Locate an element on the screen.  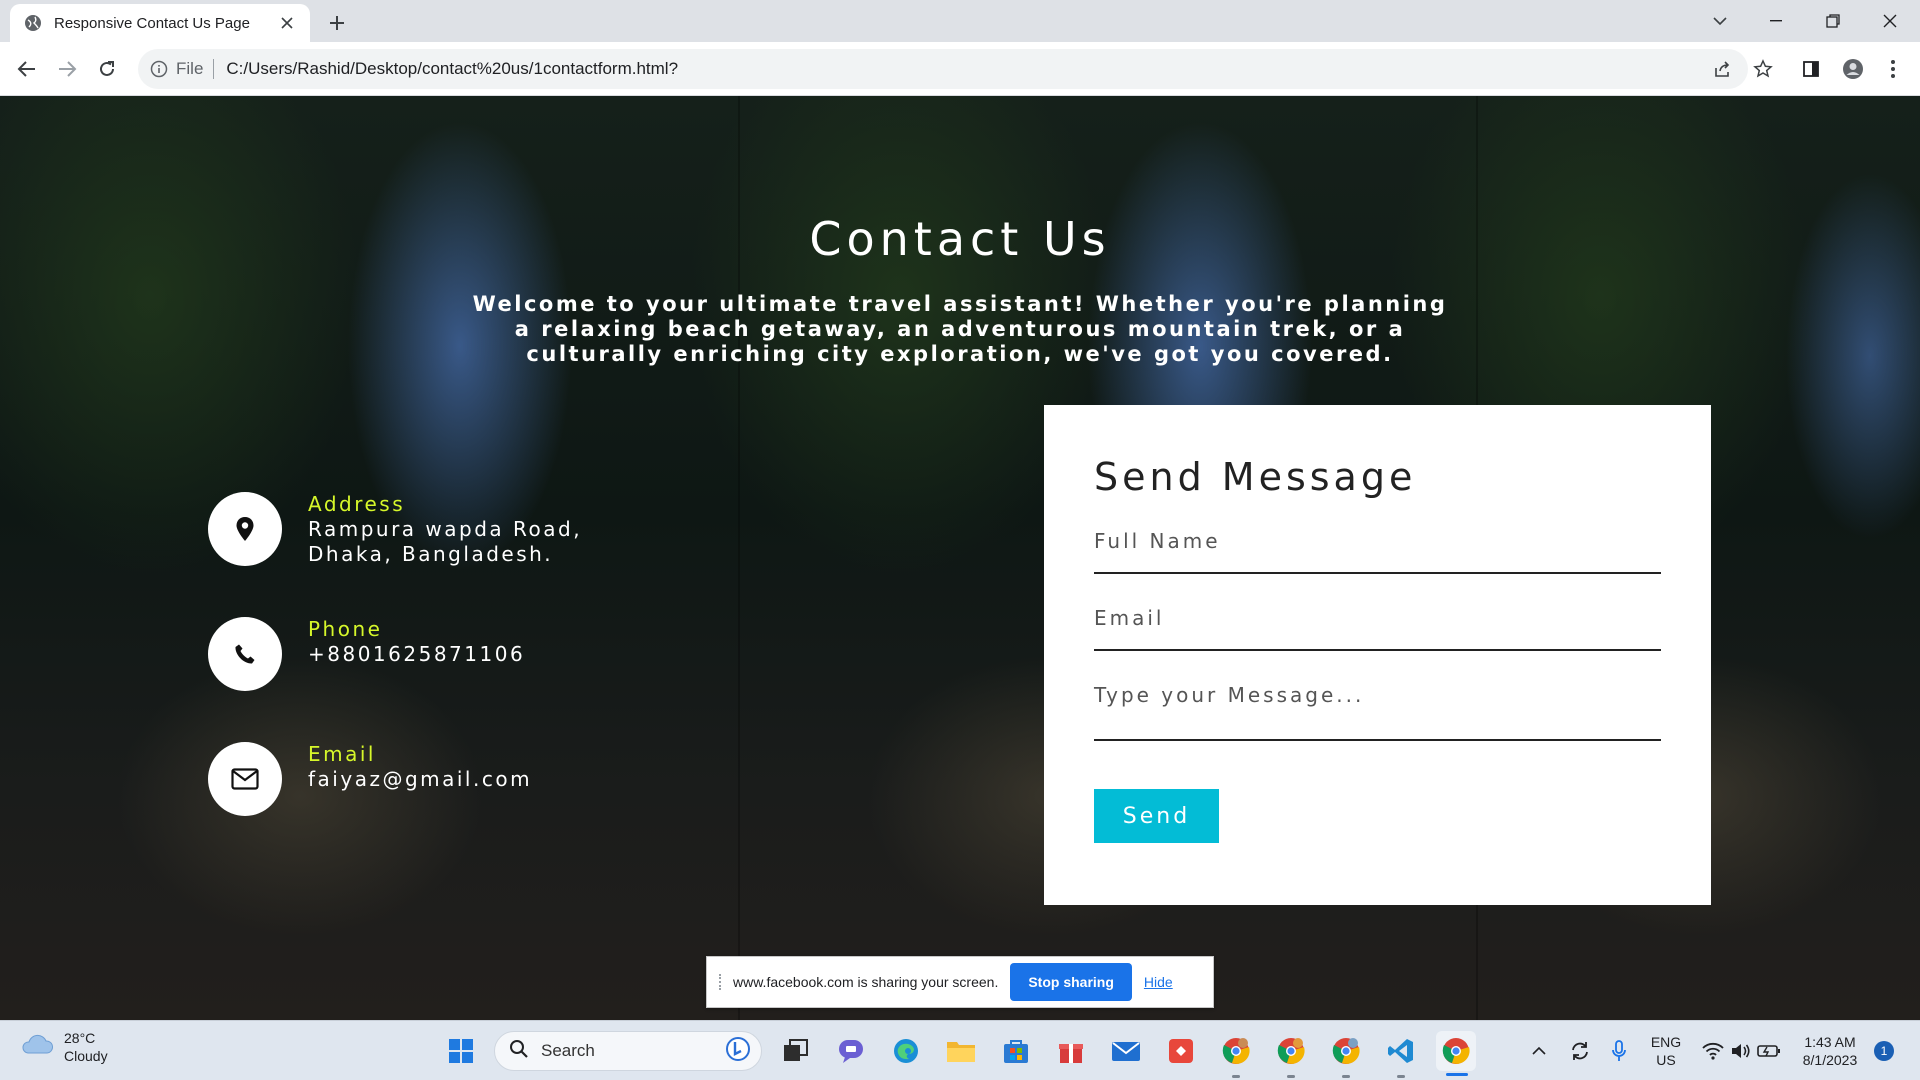
browser-tab-bar: Responsive Contact Us Page is located at coordinates (960, 21).